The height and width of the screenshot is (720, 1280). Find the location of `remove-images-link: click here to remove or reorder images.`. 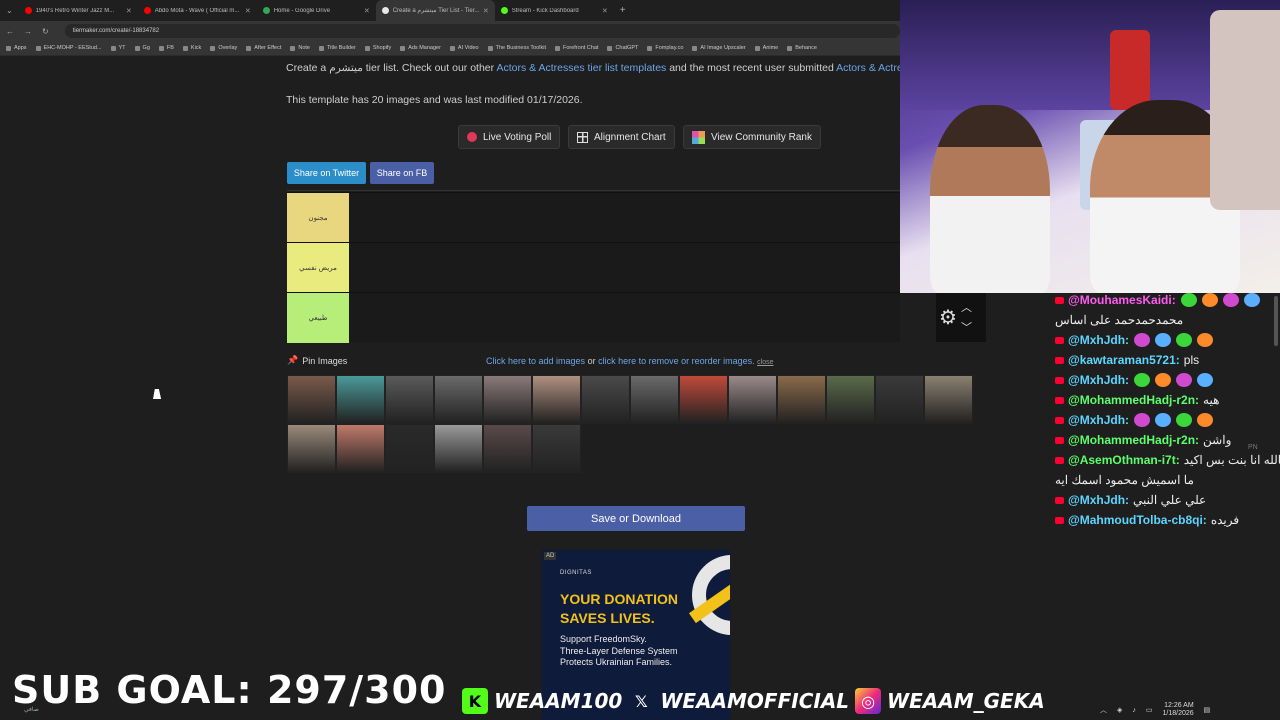

remove-images-link: click here to remove or reorder images. is located at coordinates (676, 361).